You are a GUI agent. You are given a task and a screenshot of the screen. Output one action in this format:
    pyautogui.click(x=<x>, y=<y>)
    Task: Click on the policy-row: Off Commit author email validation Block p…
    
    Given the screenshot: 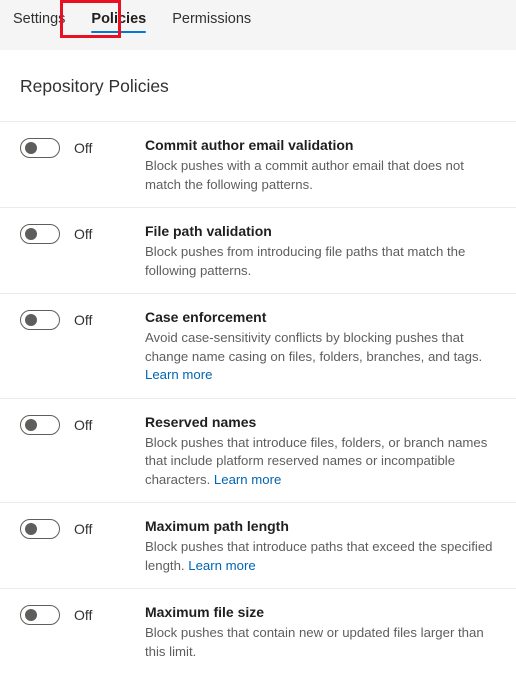 What is the action you would take?
    pyautogui.click(x=258, y=164)
    